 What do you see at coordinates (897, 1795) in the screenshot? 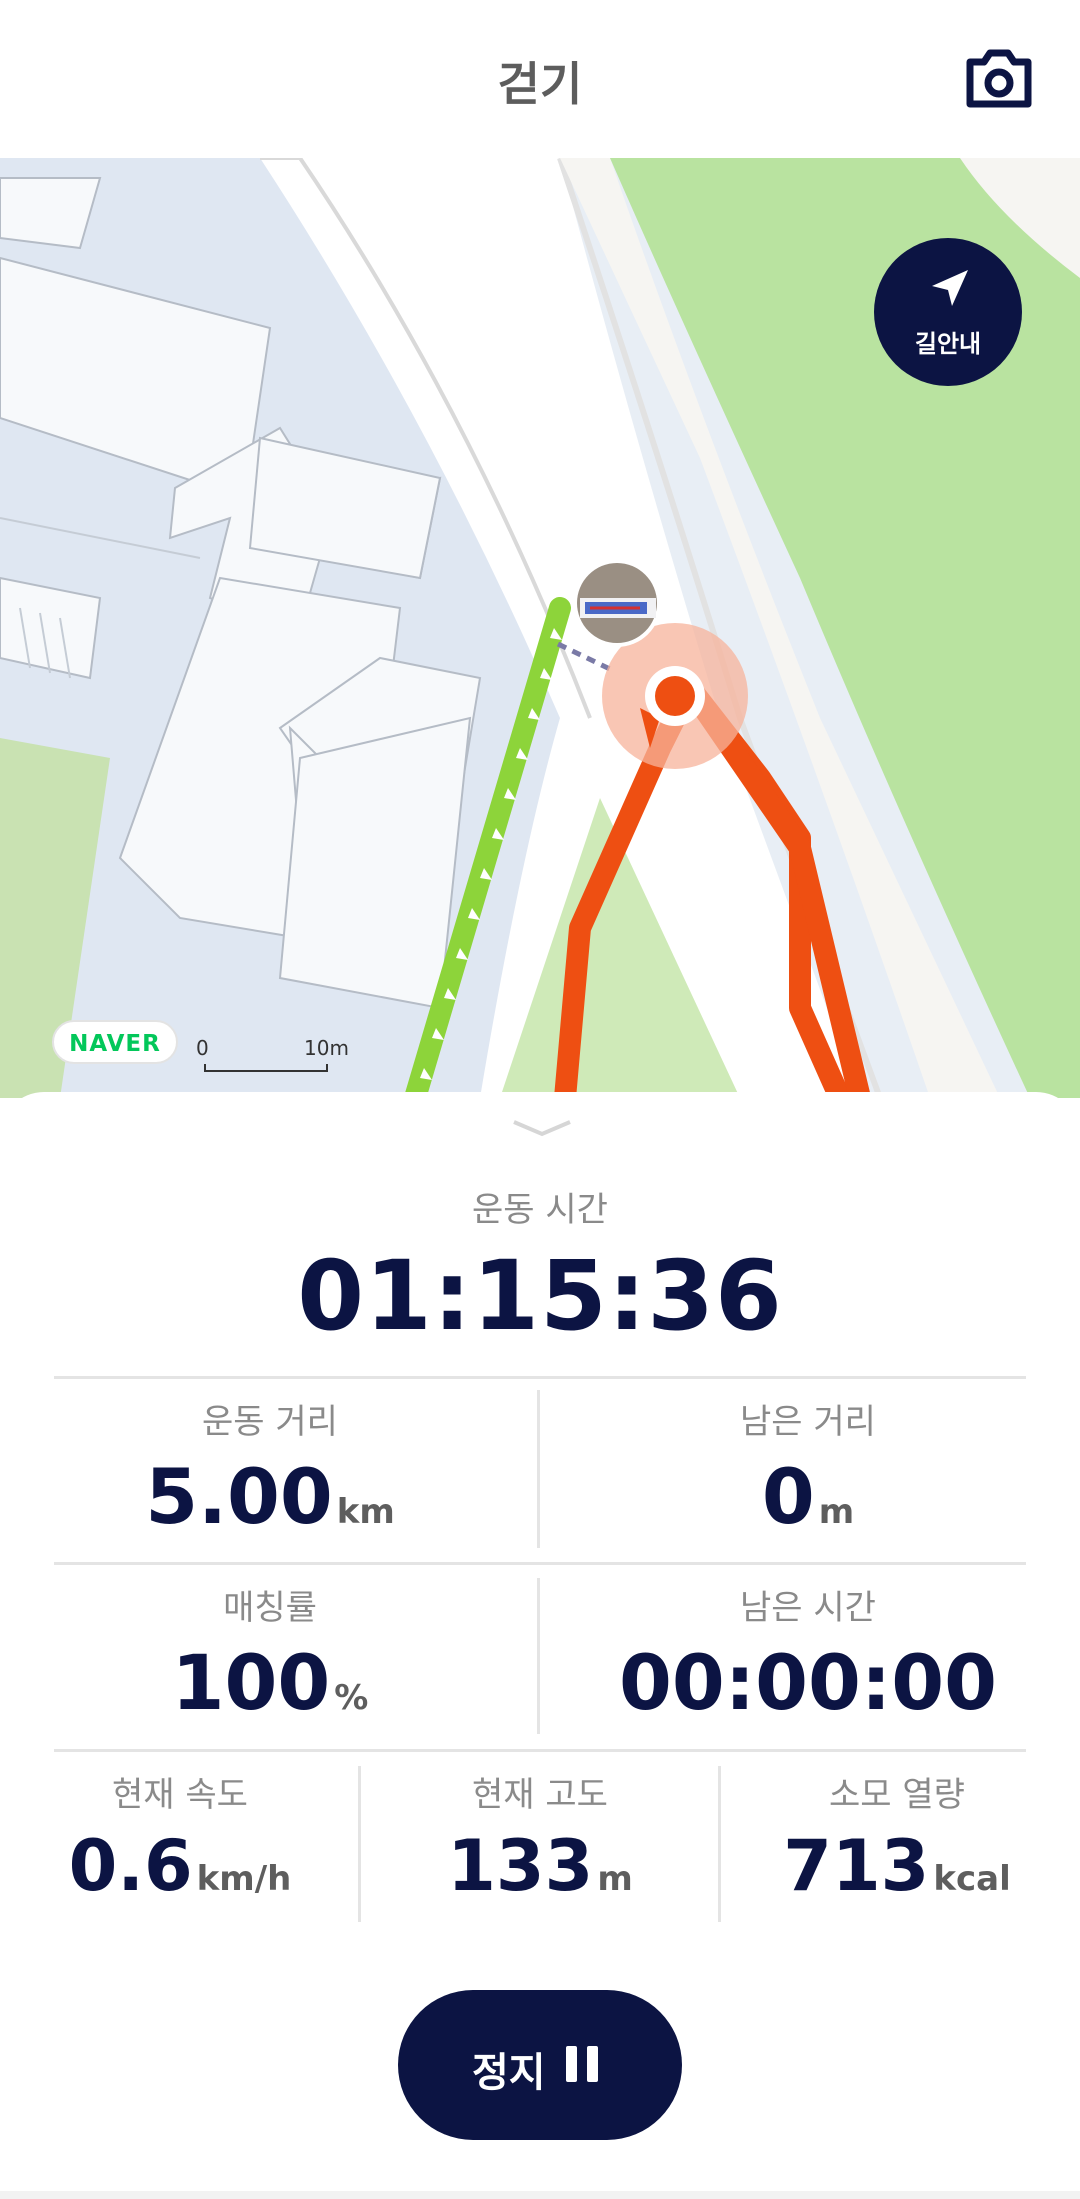
I see `calories-label: 소모 열량` at bounding box center [897, 1795].